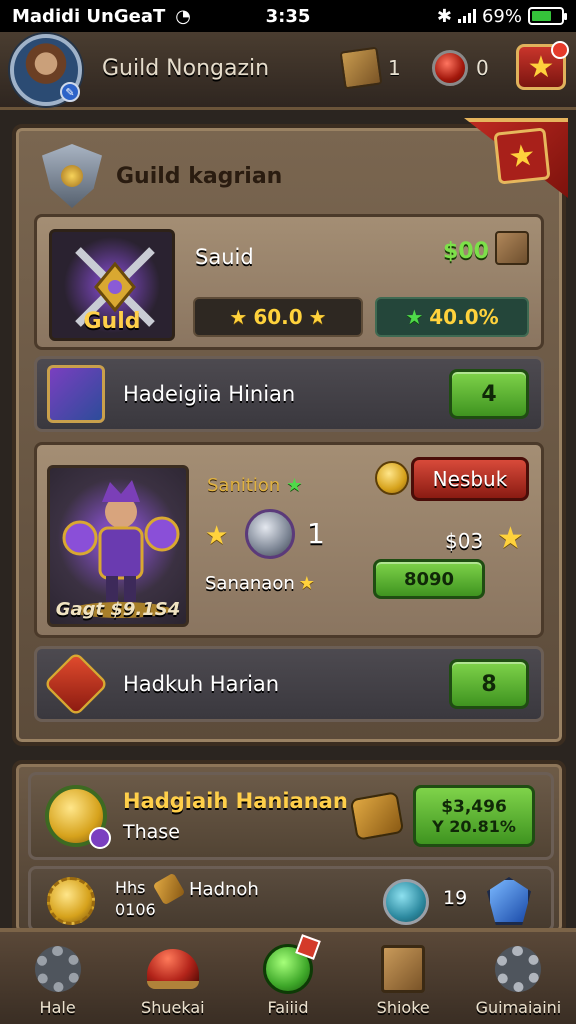 The width and height of the screenshot is (576, 1024). I want to click on hero-price: $03, so click(464, 541).